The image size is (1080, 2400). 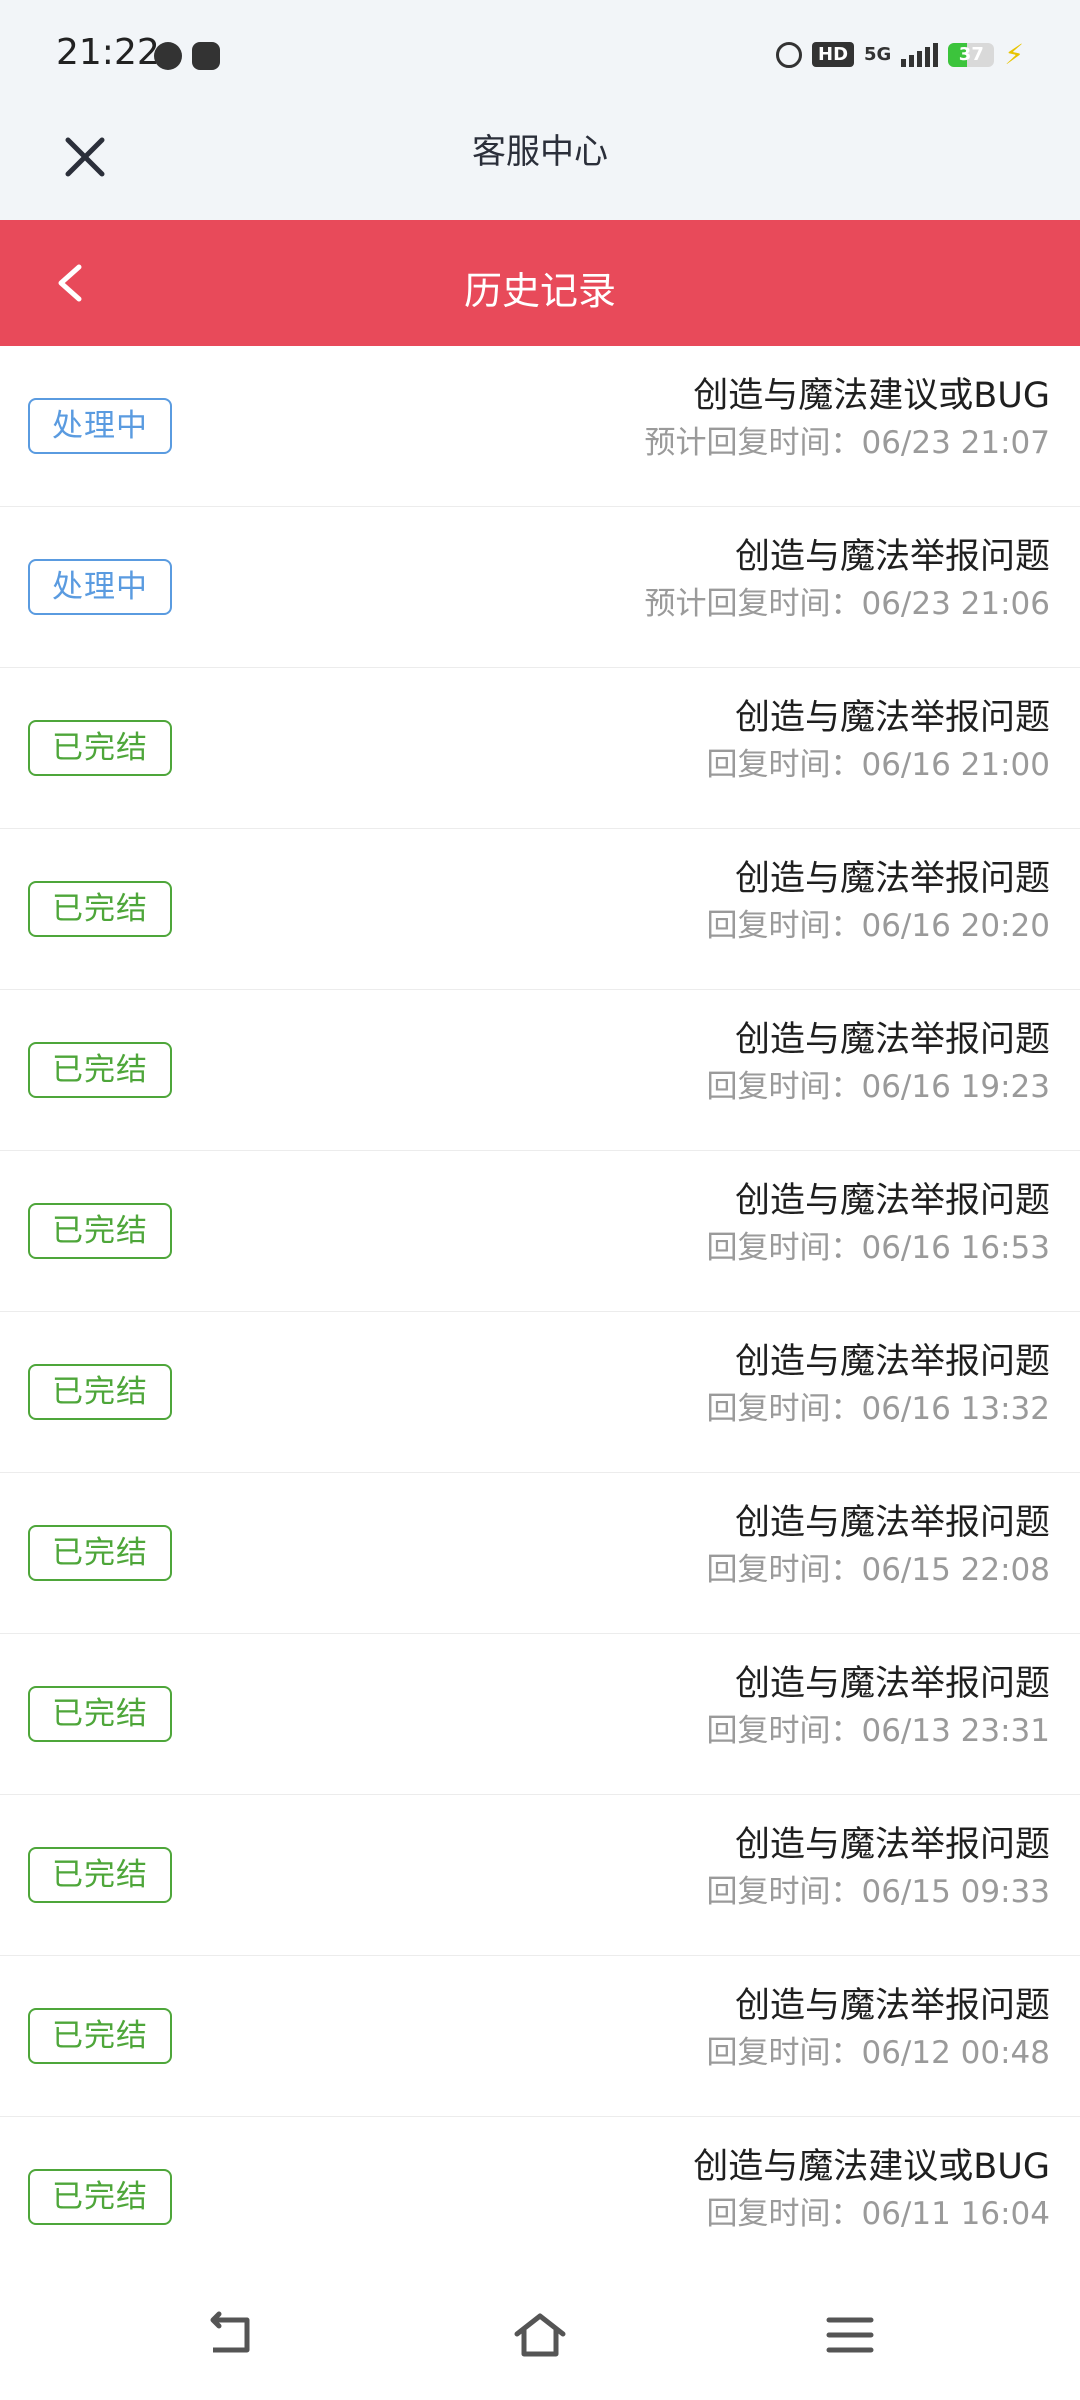 What do you see at coordinates (878, 1087) in the screenshot?
I see `record-time: 回复时间：06/16 19:23` at bounding box center [878, 1087].